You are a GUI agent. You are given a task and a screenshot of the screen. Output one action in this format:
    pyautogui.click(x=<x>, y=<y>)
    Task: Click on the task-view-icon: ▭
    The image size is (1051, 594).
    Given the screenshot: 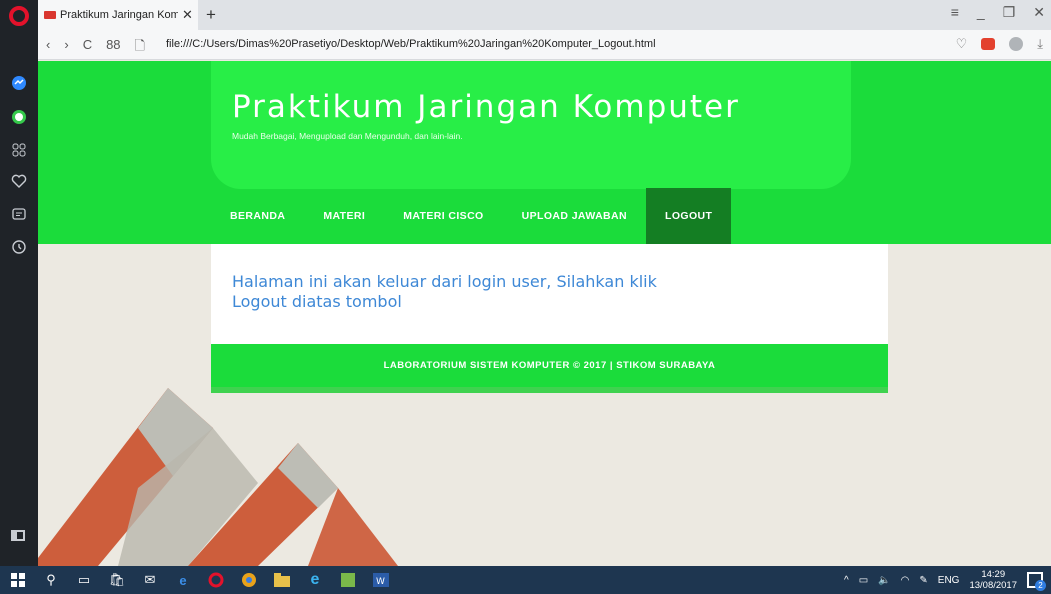 What is the action you would take?
    pyautogui.click(x=84, y=580)
    